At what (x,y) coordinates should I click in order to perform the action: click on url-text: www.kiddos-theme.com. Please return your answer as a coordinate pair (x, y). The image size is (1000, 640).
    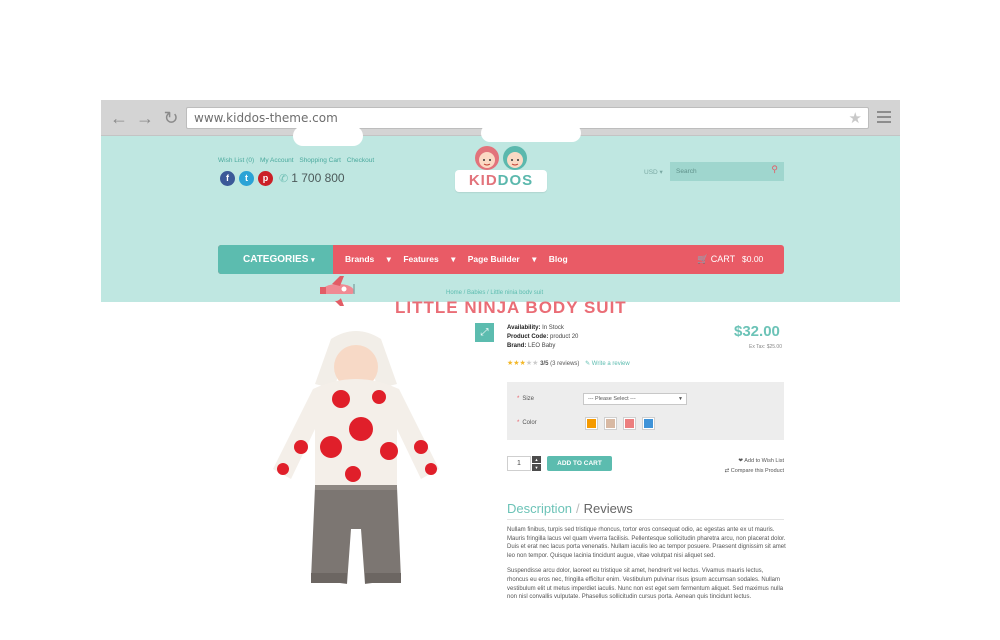
    Looking at the image, I should click on (266, 118).